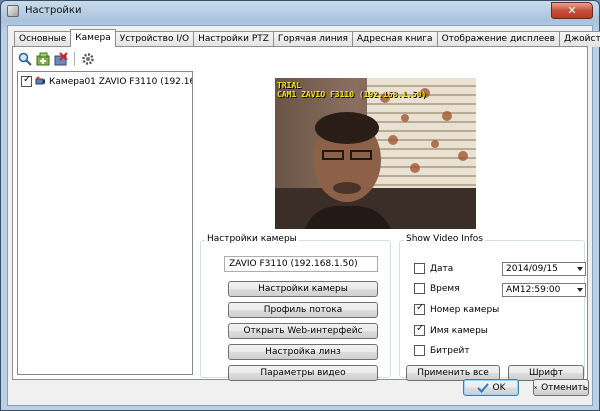  What do you see at coordinates (303, 373) in the screenshot?
I see `video-params-button: Параметры видео` at bounding box center [303, 373].